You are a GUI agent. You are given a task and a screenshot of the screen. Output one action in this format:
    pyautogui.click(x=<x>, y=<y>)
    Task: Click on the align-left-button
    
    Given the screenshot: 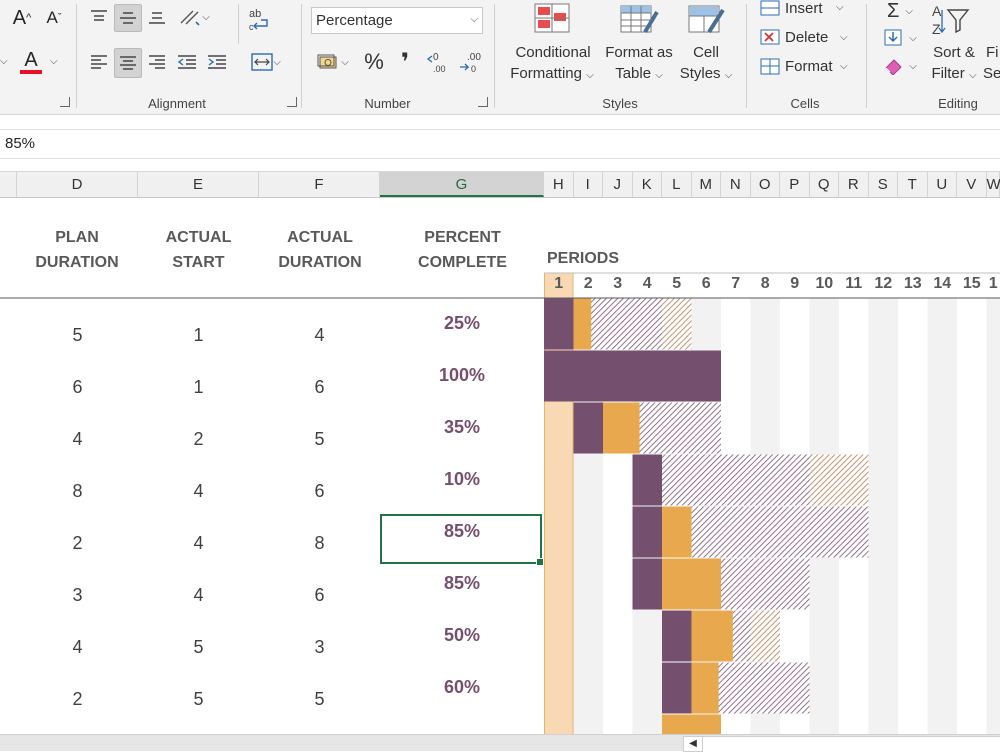 What is the action you would take?
    pyautogui.click(x=99, y=62)
    